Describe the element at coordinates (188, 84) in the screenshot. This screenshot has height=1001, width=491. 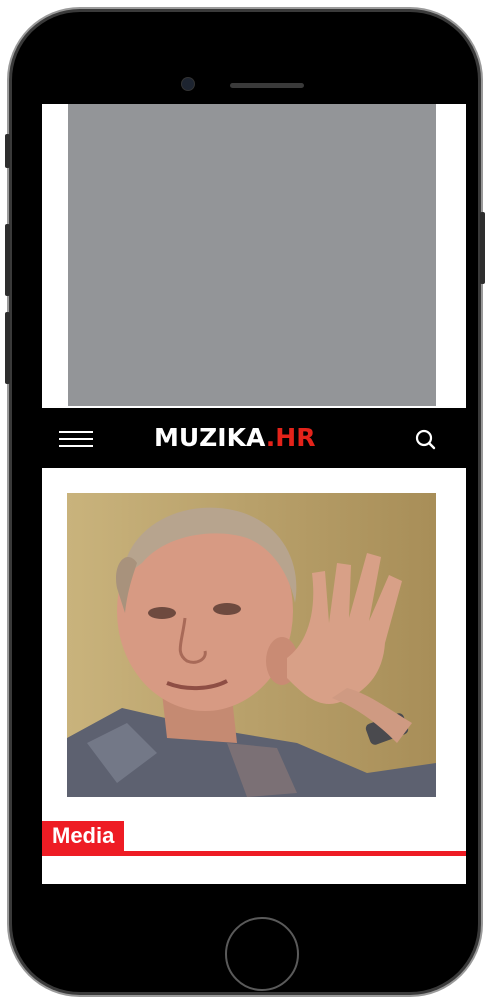
I see `front-camera` at that location.